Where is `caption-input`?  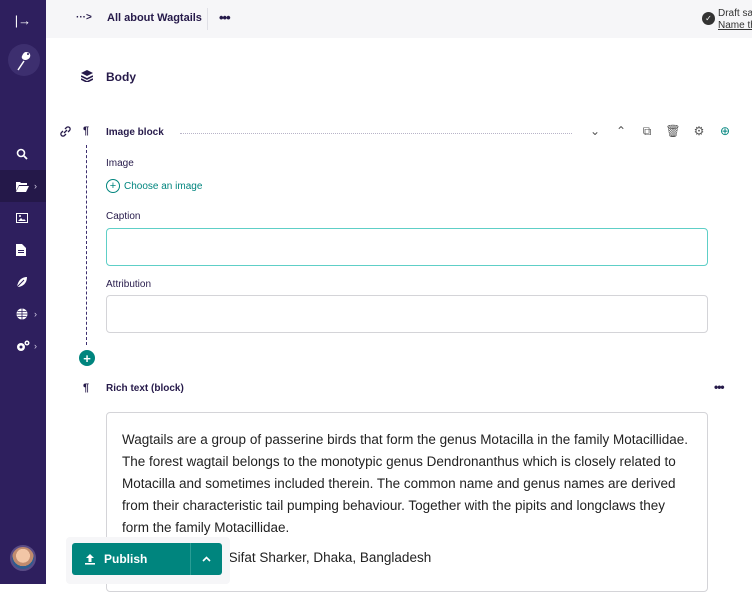
caption-input is located at coordinates (407, 247).